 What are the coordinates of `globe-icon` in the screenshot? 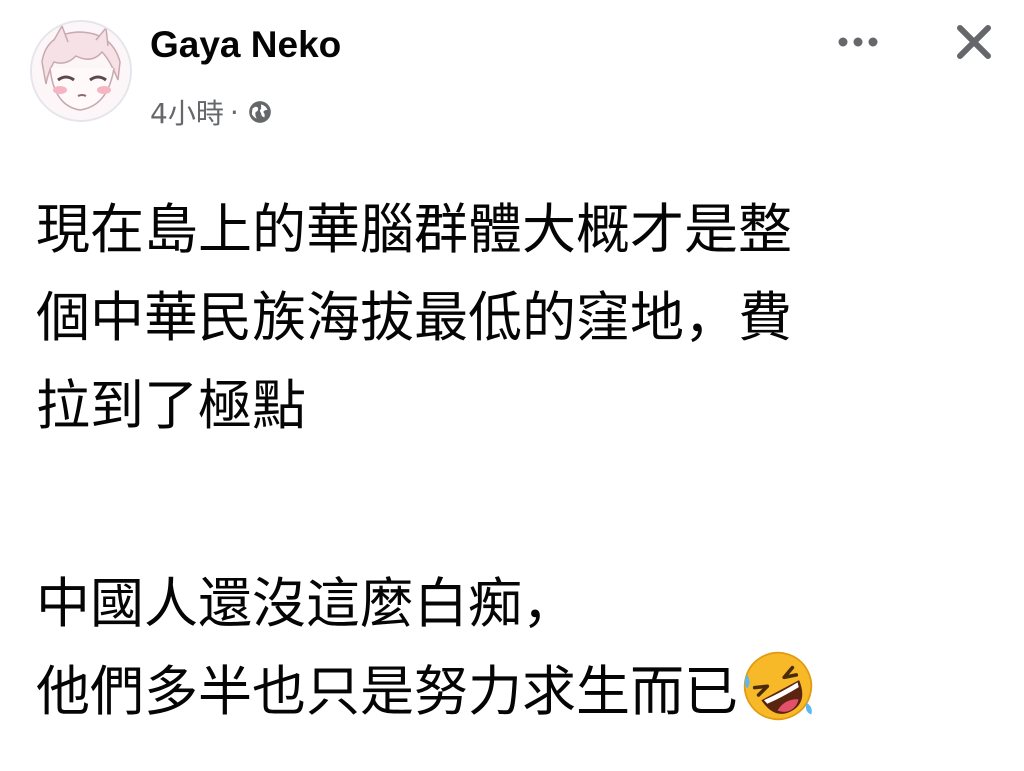 It's located at (260, 112).